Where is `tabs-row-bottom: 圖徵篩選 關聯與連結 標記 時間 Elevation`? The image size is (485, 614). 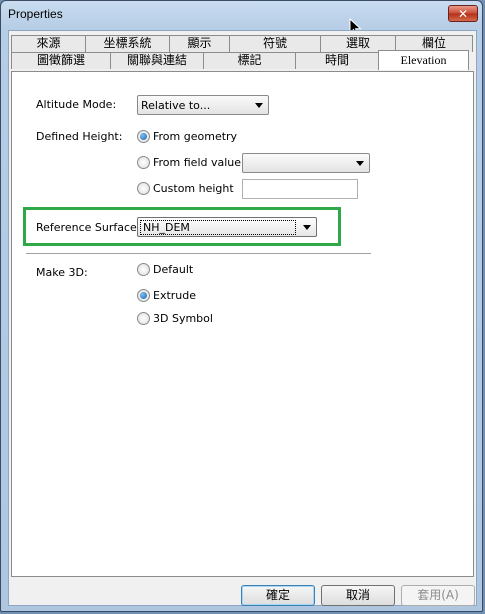
tabs-row-bottom: 圖徵篩選 關聯與連結 標記 時間 Elevation is located at coordinates (240, 60).